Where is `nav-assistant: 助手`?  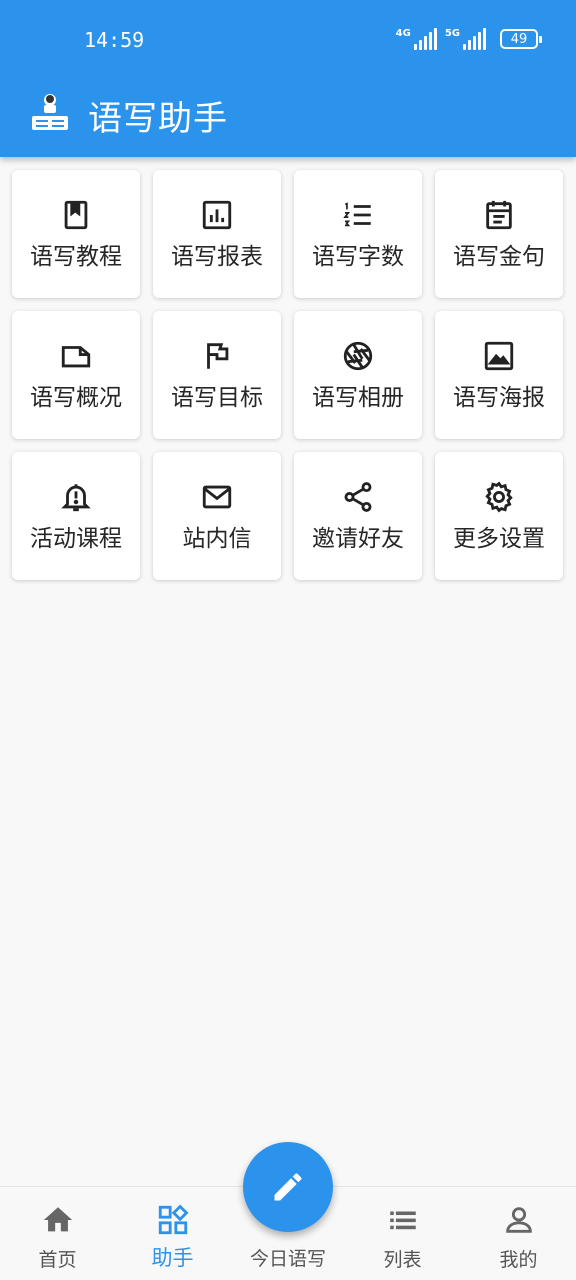
nav-assistant: 助手 is located at coordinates (172, 1233).